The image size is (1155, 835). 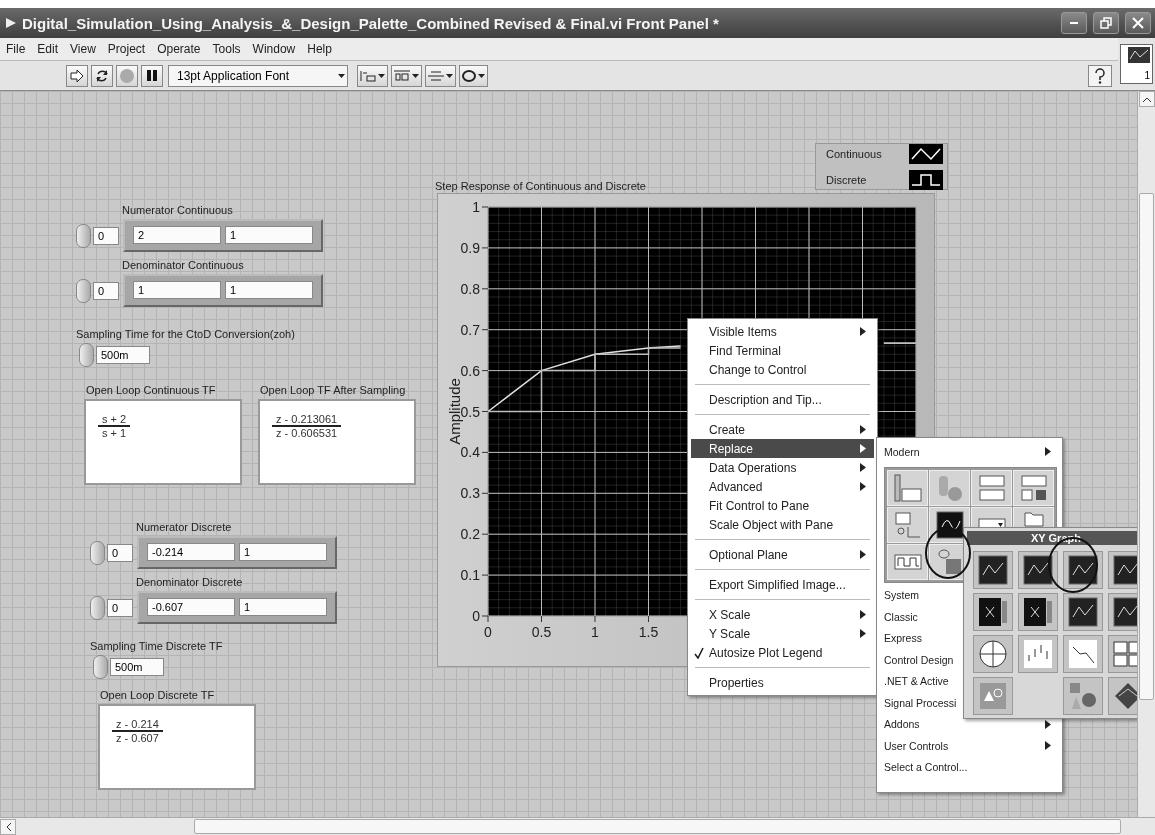 I want to click on menu-item: View, so click(x=83, y=49).